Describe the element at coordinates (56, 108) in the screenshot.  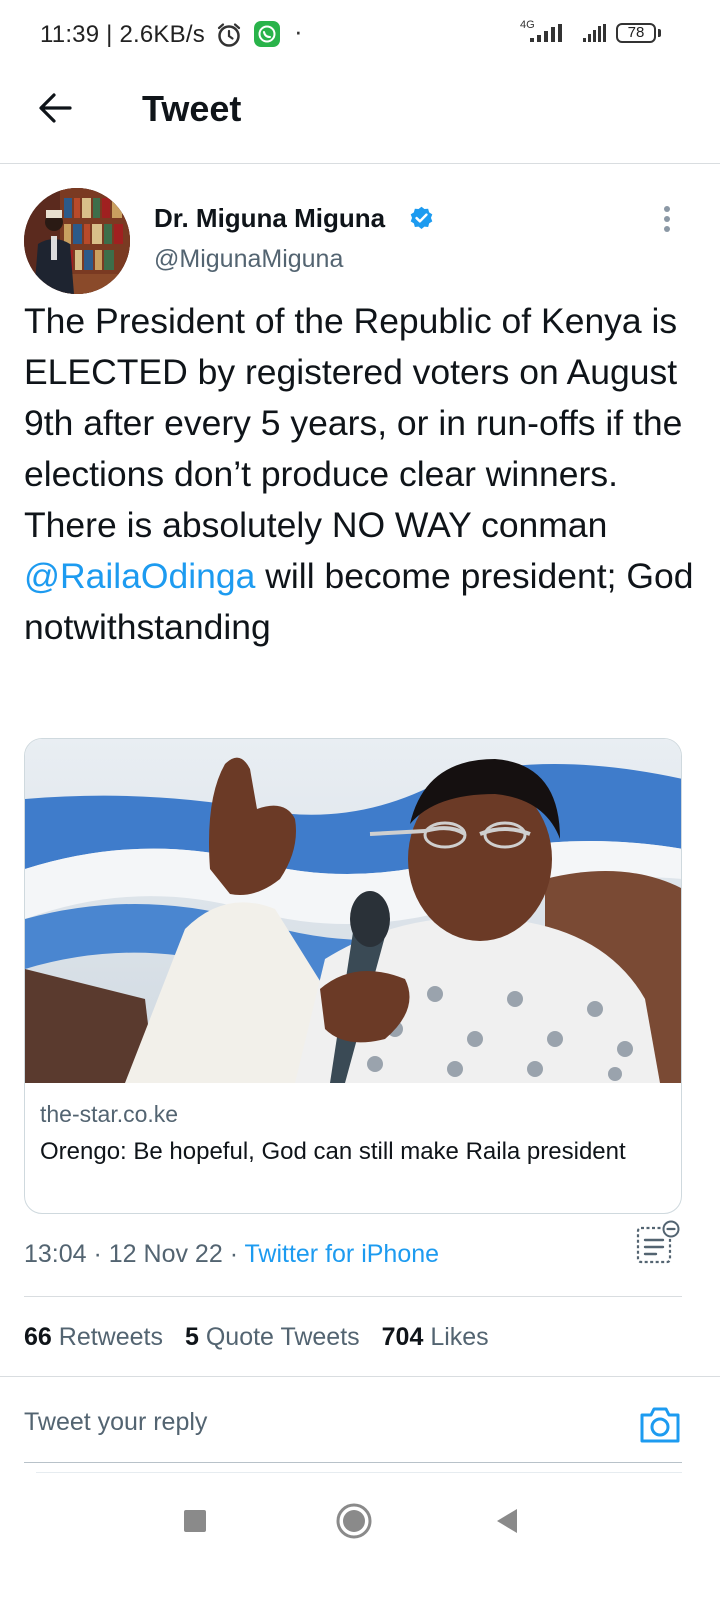
I see `back-arrow-icon` at that location.